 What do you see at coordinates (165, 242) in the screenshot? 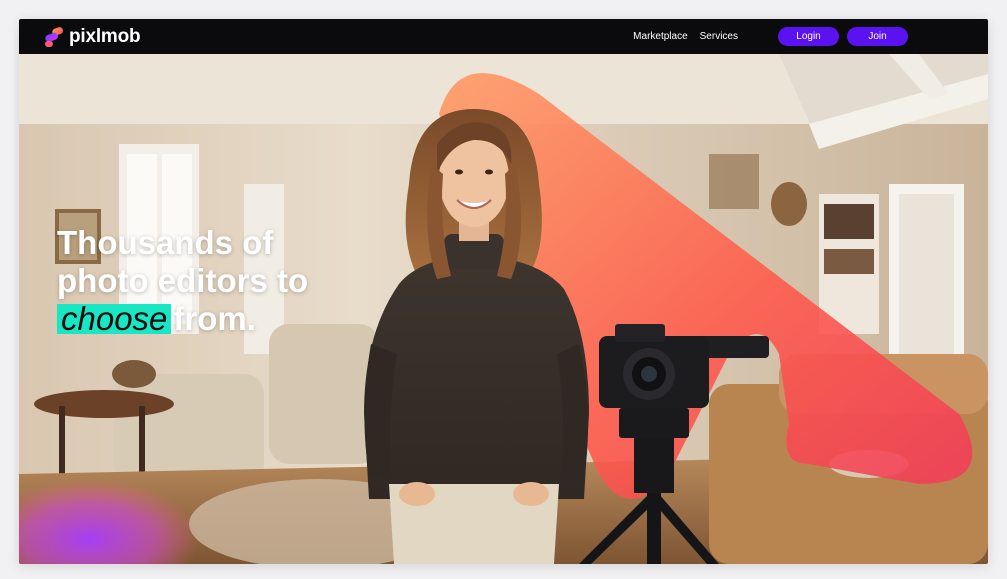
I see `headline-line-1: Thousands of` at bounding box center [165, 242].